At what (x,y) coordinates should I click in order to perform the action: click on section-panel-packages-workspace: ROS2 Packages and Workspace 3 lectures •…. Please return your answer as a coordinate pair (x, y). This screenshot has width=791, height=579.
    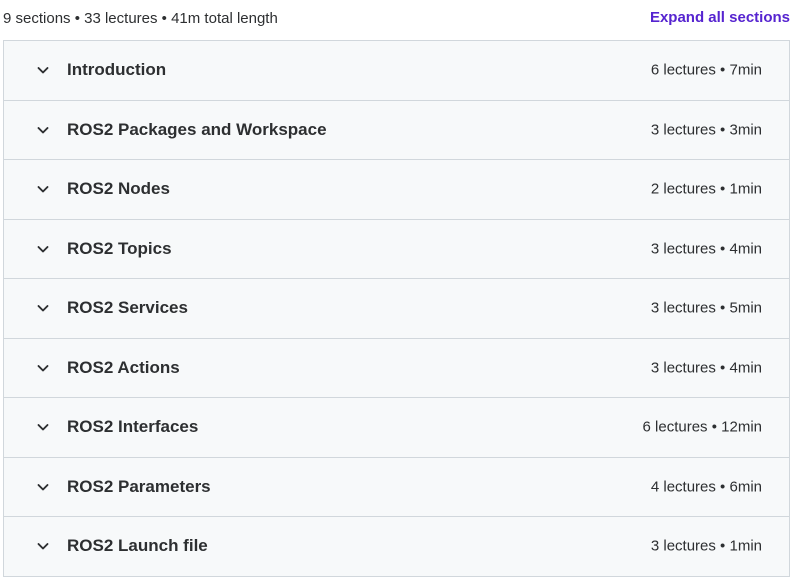
    Looking at the image, I should click on (396, 130).